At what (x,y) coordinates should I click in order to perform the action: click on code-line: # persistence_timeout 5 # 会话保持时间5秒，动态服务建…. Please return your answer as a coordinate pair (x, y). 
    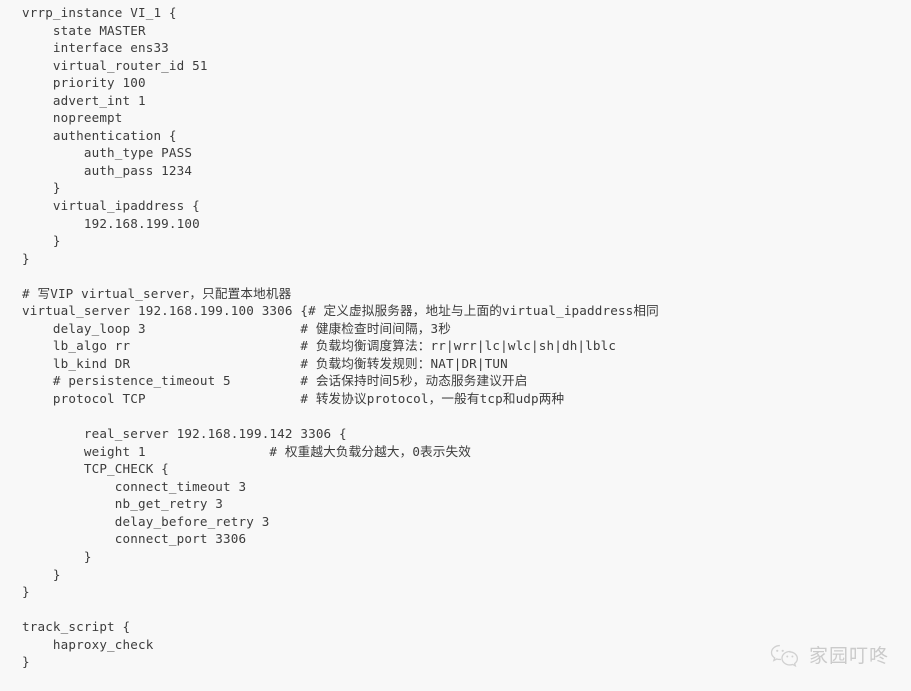
    Looking at the image, I should click on (275, 381).